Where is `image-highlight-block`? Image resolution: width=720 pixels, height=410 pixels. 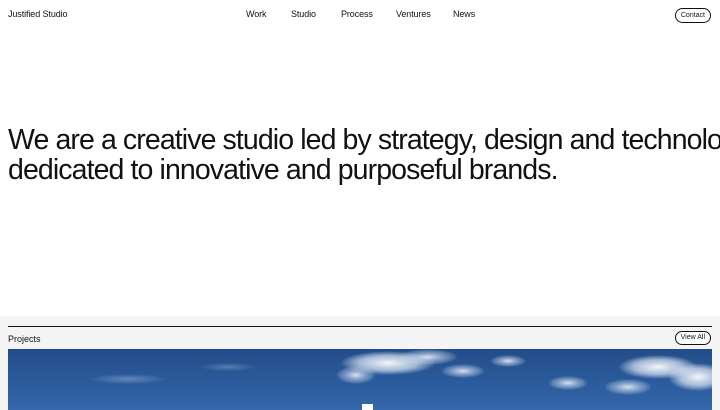 image-highlight-block is located at coordinates (367, 407).